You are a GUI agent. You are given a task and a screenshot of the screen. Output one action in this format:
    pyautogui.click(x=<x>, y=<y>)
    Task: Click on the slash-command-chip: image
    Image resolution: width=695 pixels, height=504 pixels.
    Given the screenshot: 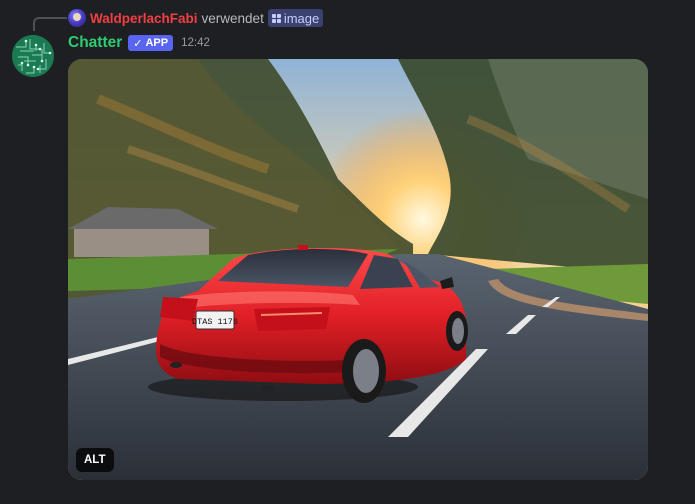 What is the action you would take?
    pyautogui.click(x=295, y=18)
    